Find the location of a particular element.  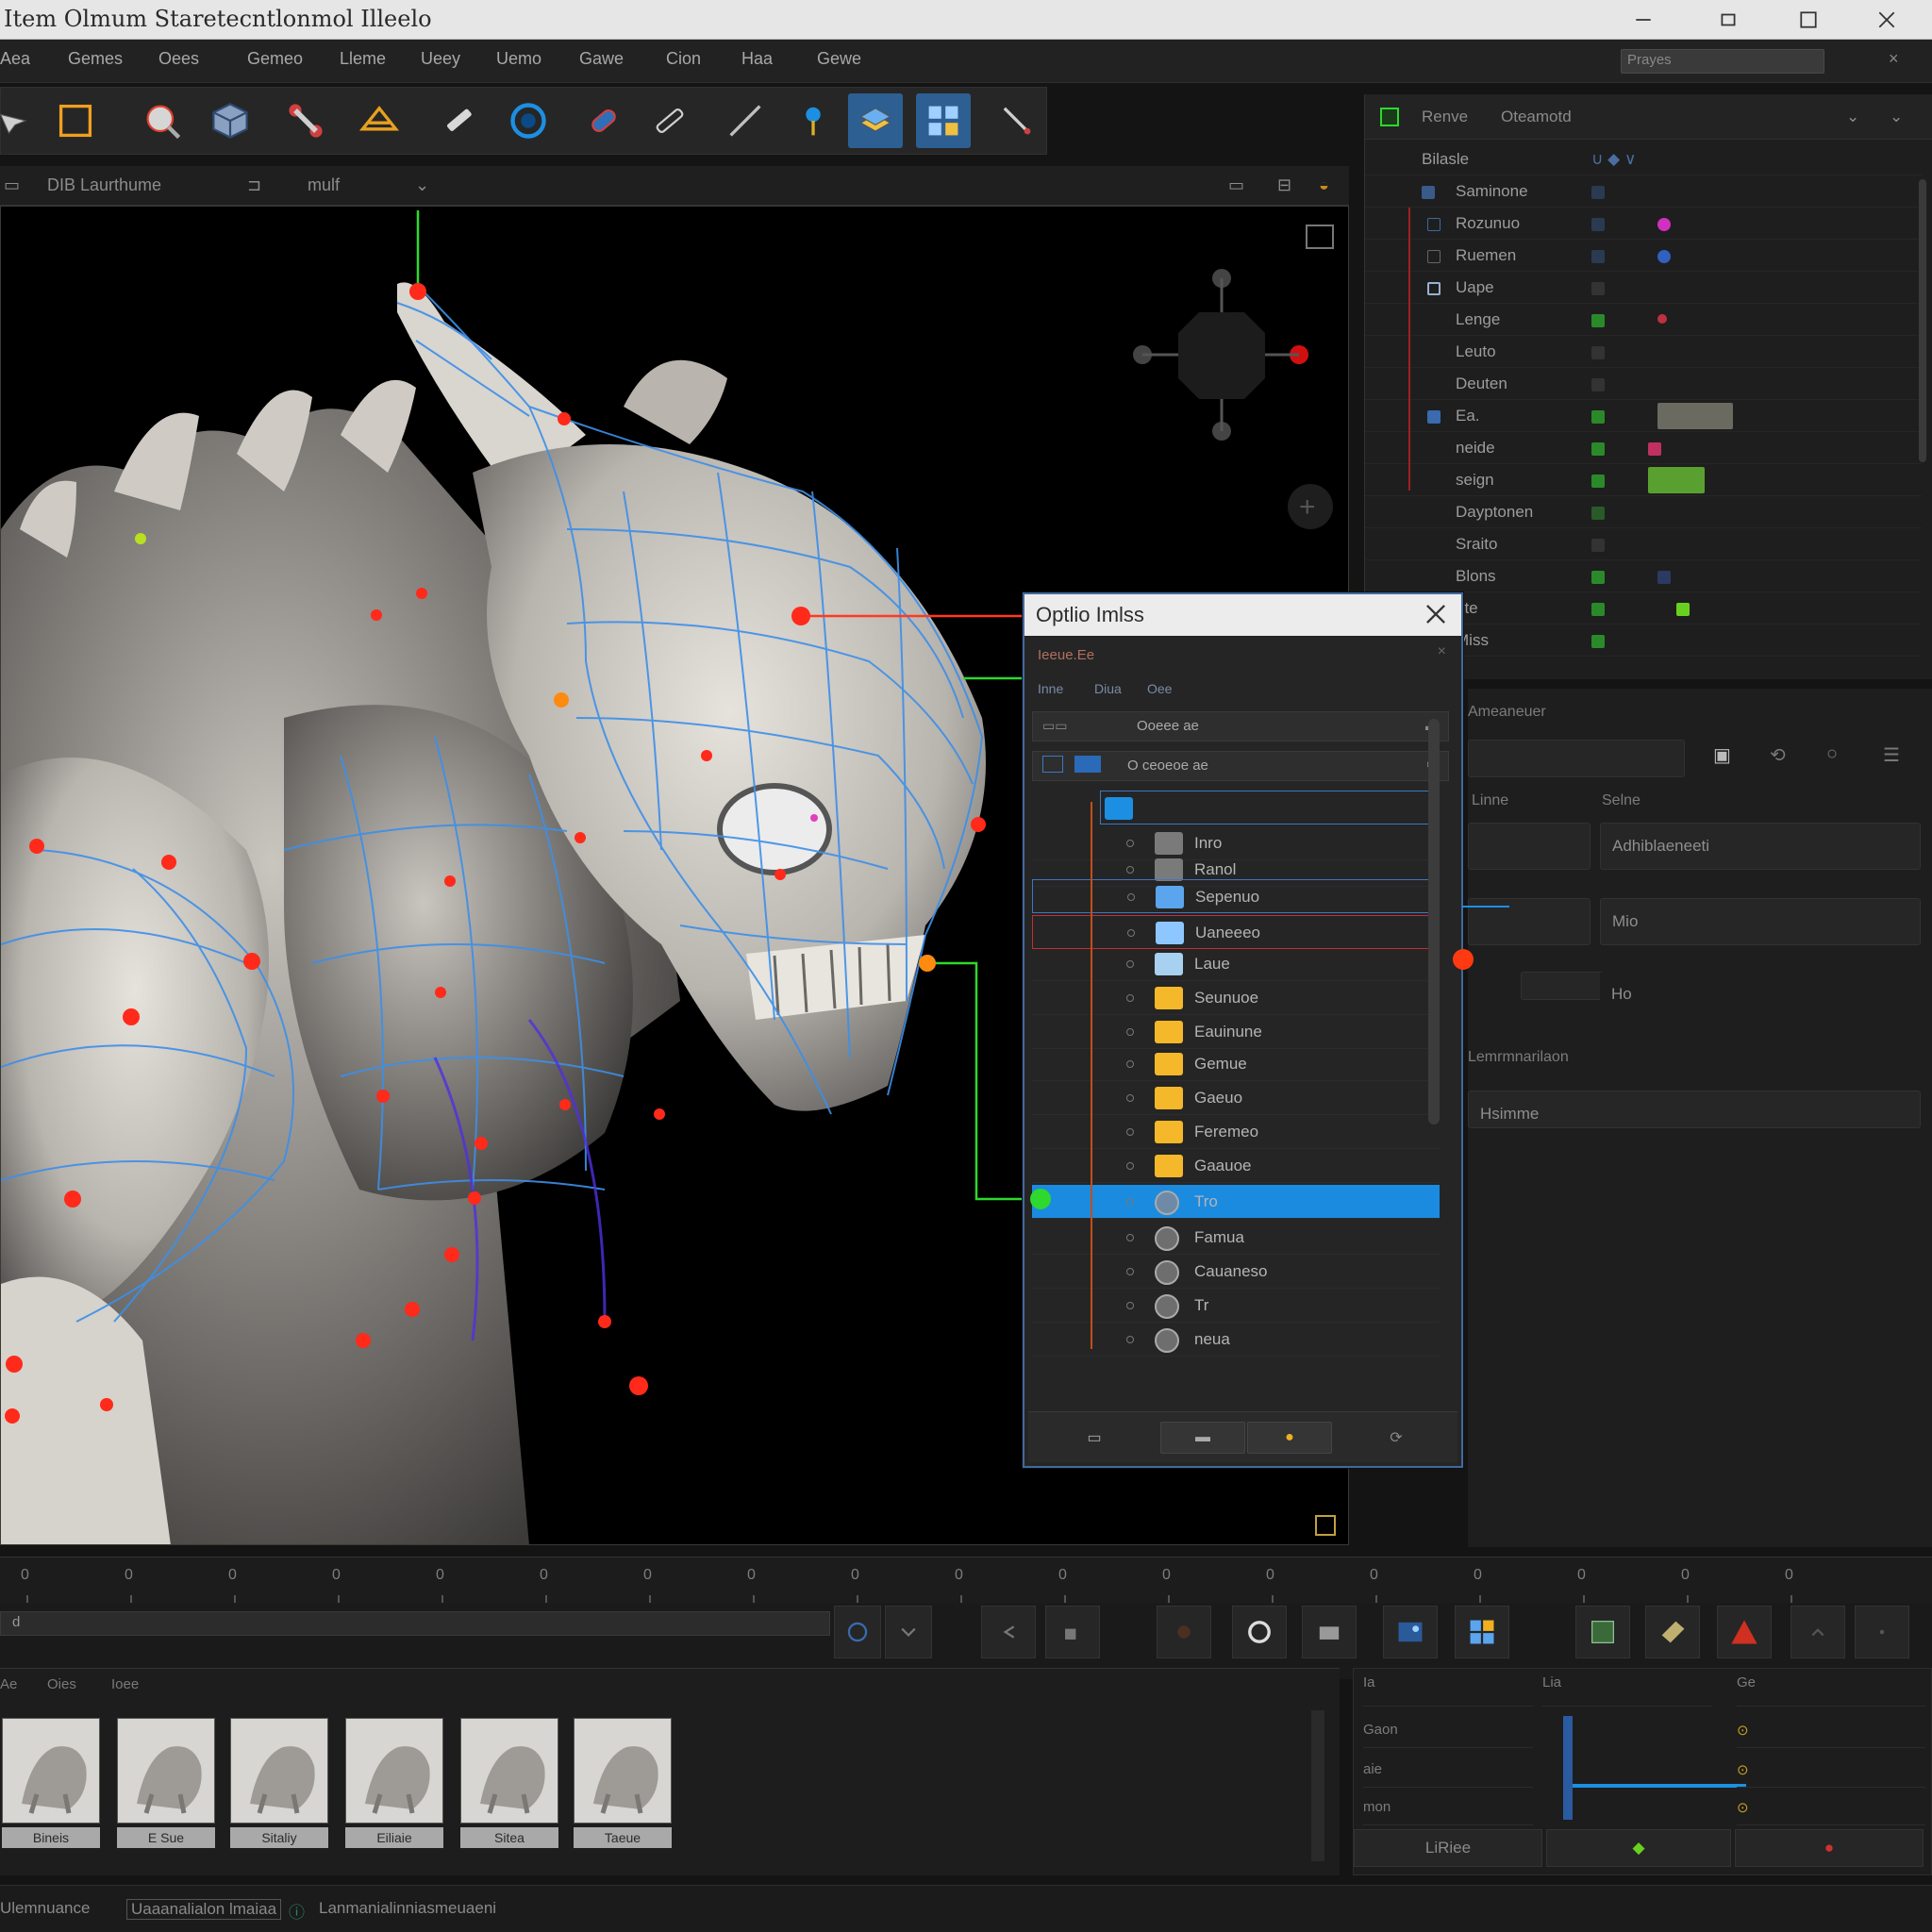

menu-item: Haa is located at coordinates (757, 59).